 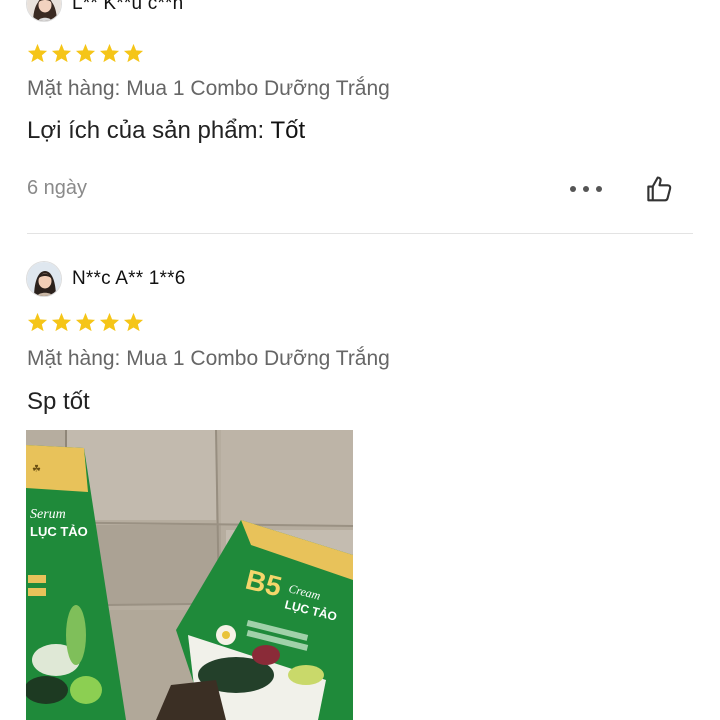 I want to click on box1-subtitle: LỤC TẢO, so click(x=59, y=531).